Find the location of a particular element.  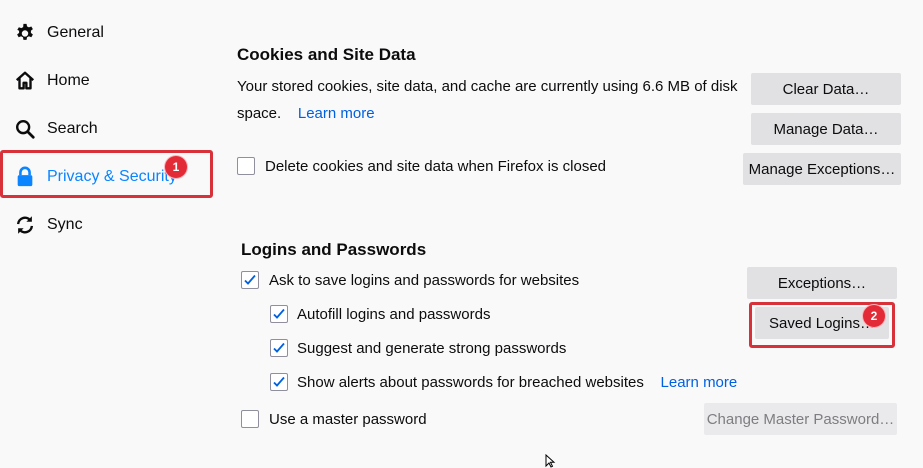

logins-section-title: Logins and Passwords is located at coordinates (334, 249).